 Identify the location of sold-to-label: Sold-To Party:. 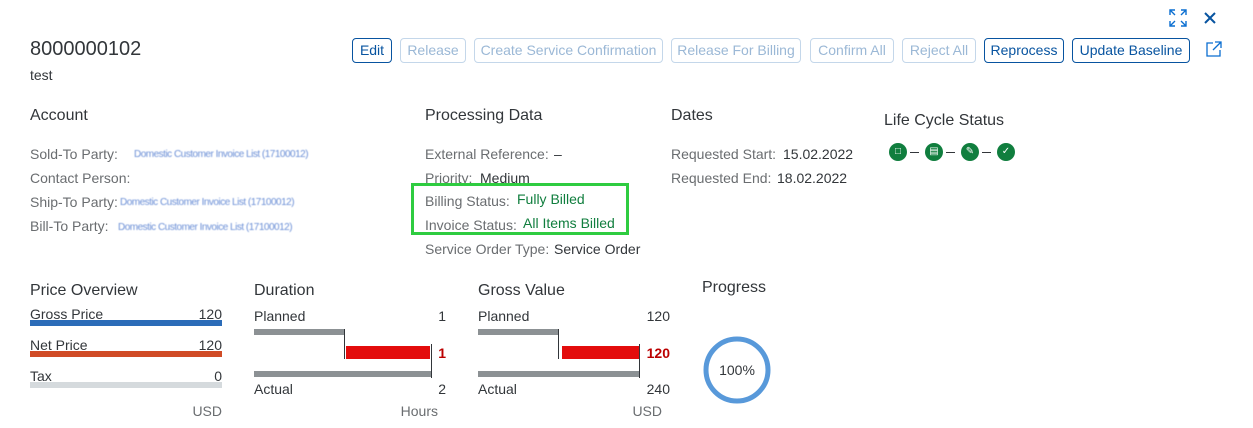
(74, 154).